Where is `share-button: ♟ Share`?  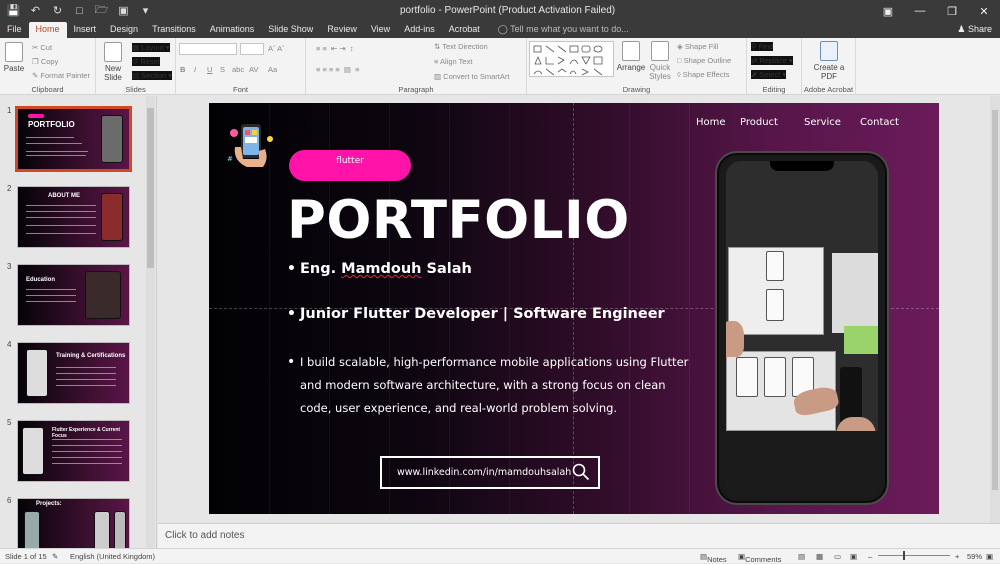 share-button: ♟ Share is located at coordinates (974, 29).